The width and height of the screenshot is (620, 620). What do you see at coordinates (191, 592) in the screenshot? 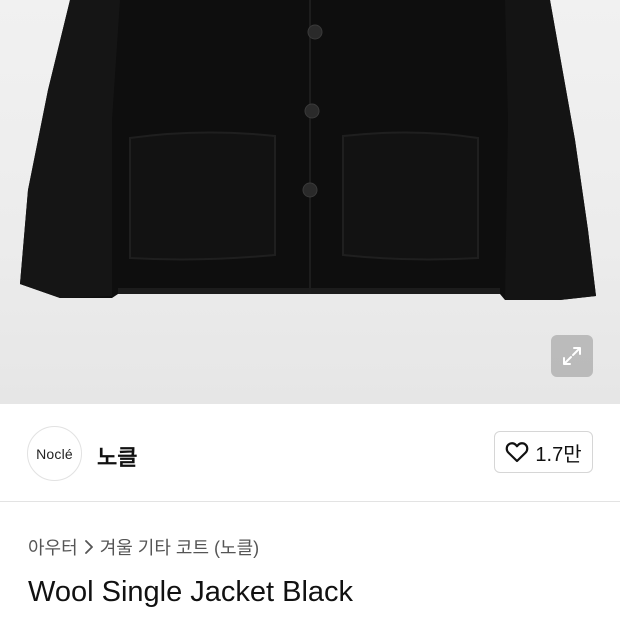
I see `product-title: Wool Single Jacket Black` at bounding box center [191, 592].